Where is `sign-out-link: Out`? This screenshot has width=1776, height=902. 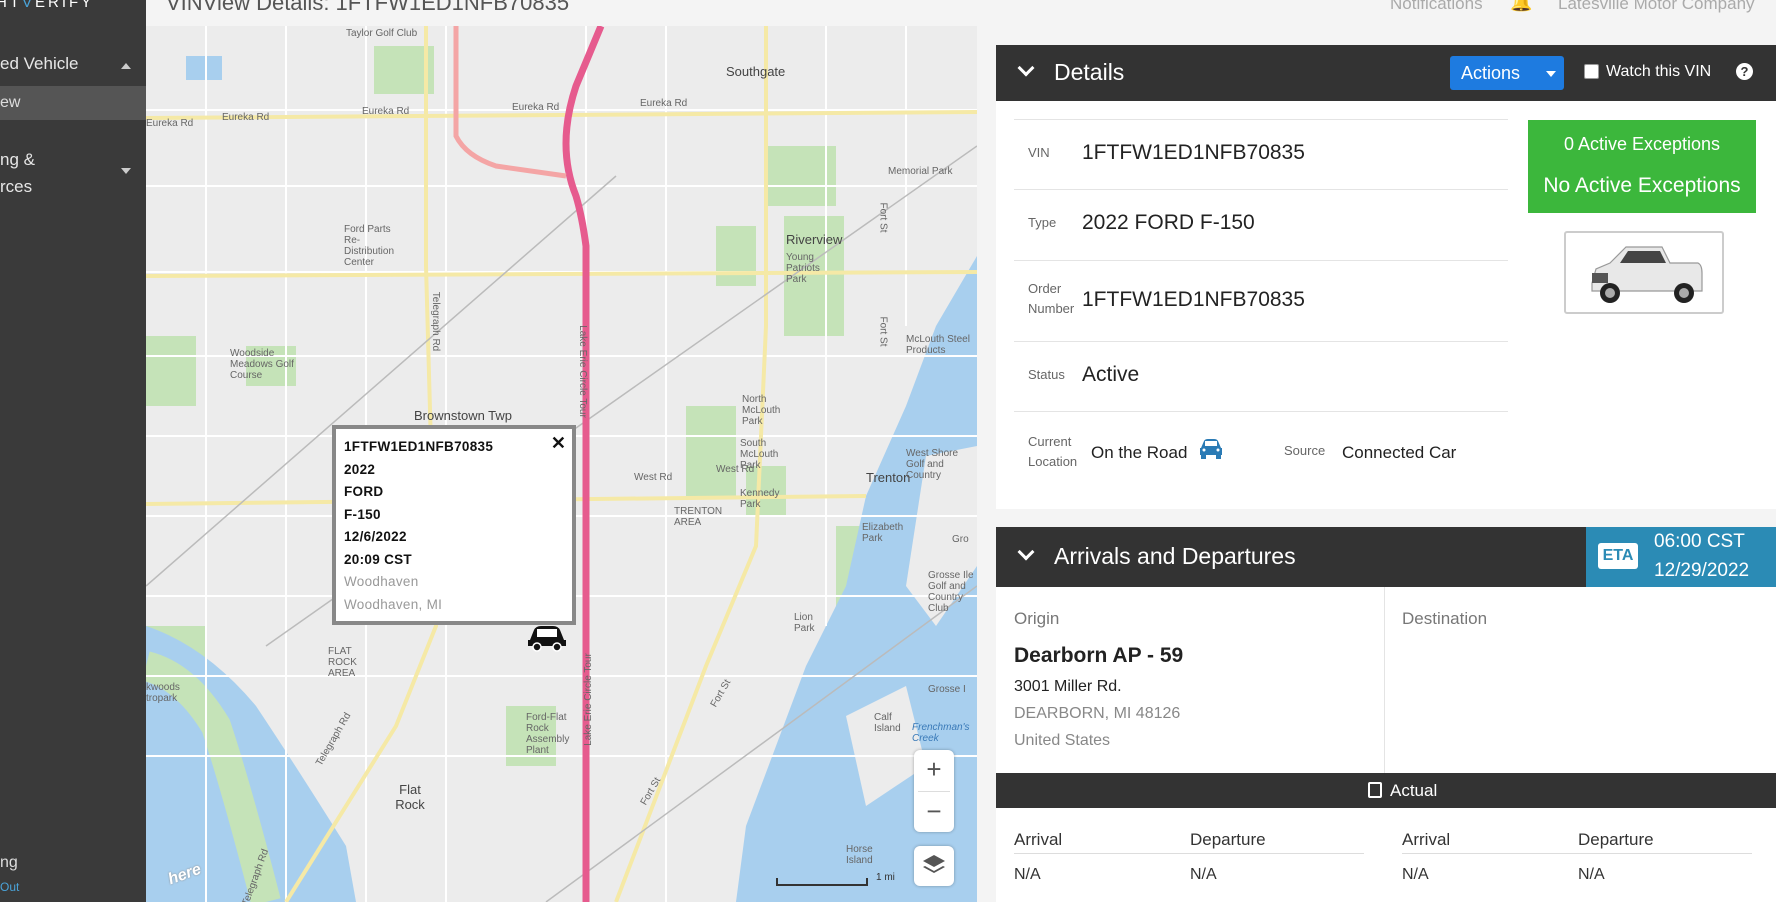
sign-out-link: Out is located at coordinates (9, 887).